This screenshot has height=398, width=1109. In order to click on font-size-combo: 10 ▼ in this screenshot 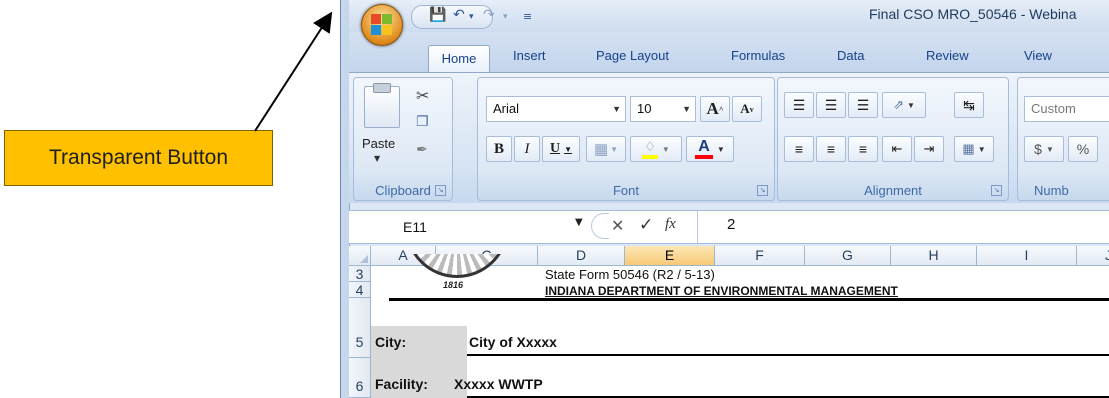, I will do `click(663, 109)`.